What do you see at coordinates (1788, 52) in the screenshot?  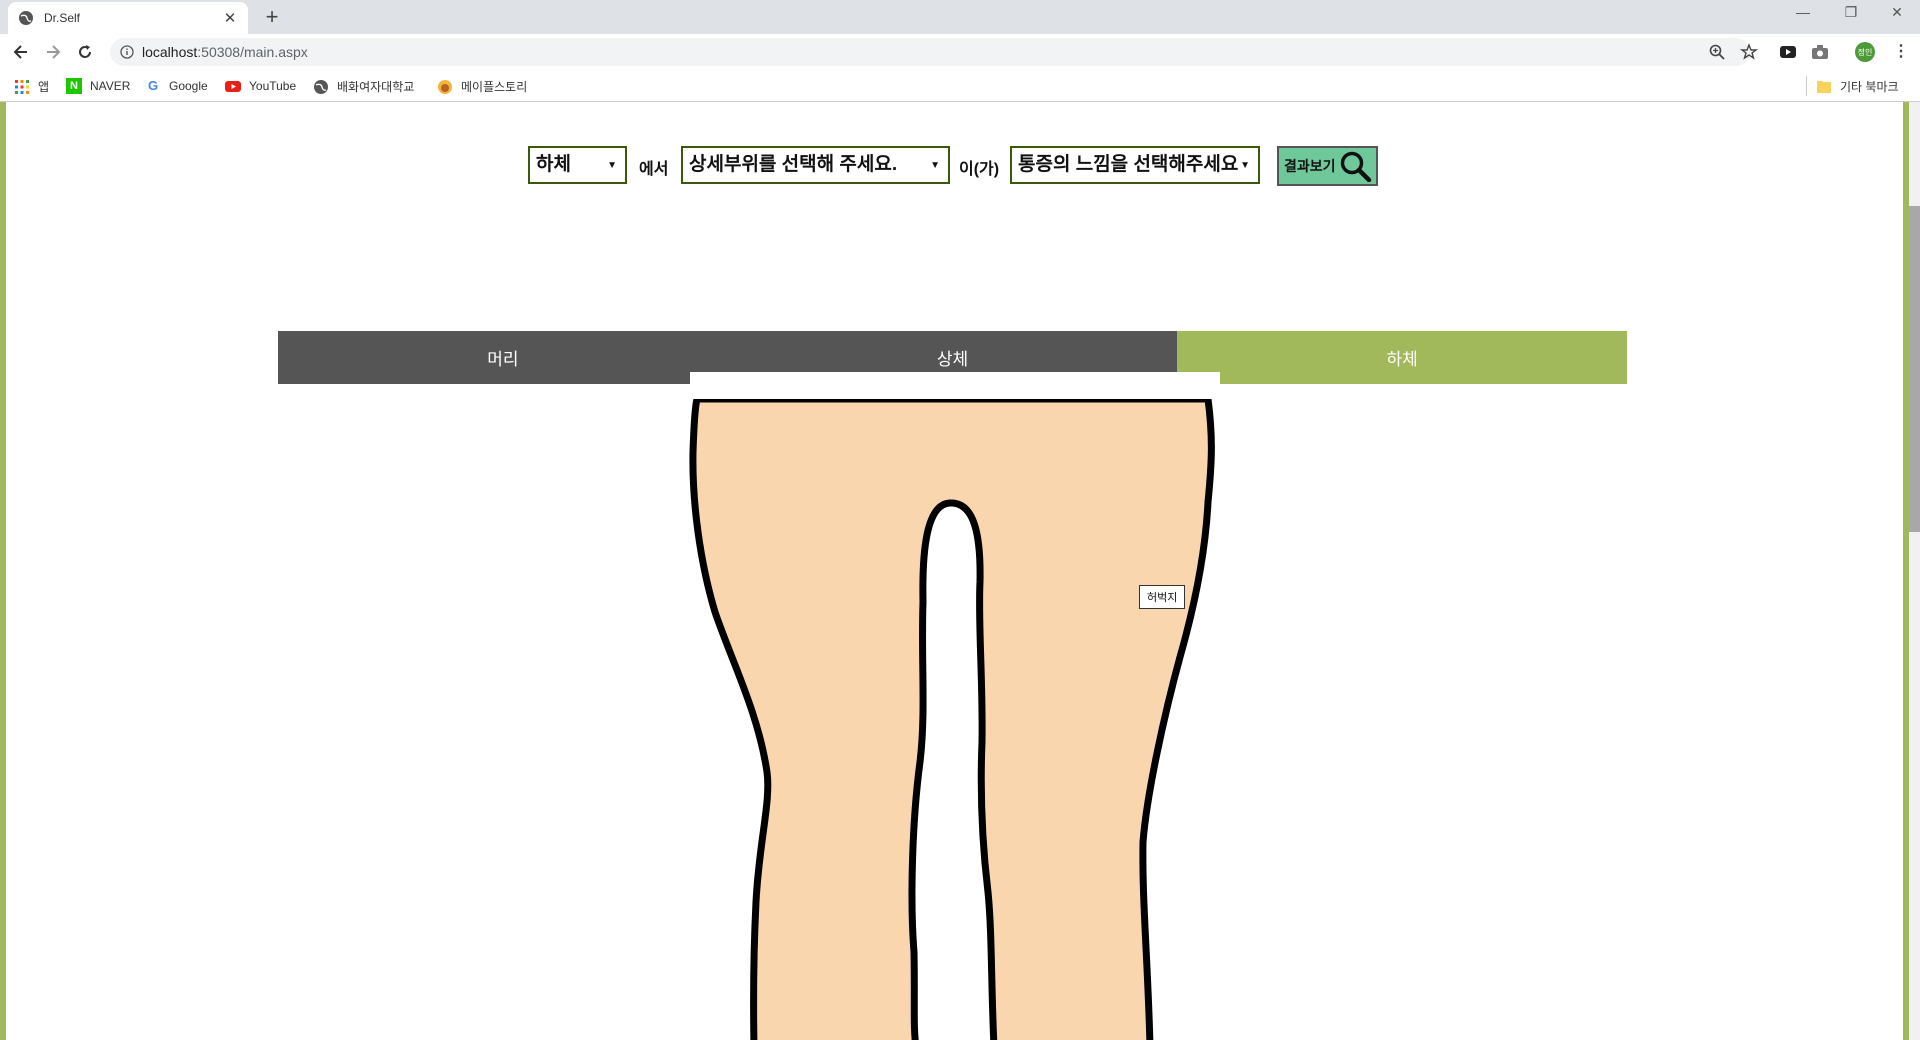 I see `youtube-extension-icon` at bounding box center [1788, 52].